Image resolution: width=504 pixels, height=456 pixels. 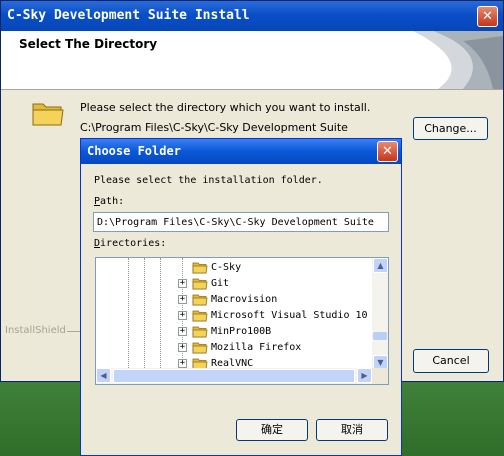 I want to click on chevron-right-icon: ▶, so click(x=364, y=375).